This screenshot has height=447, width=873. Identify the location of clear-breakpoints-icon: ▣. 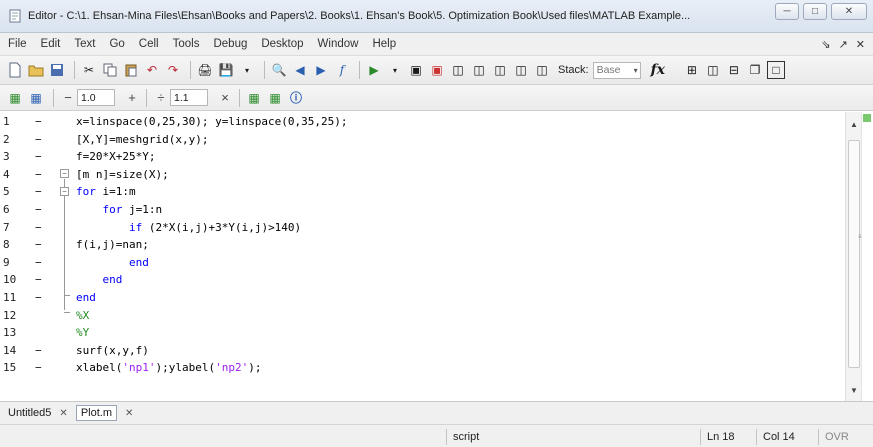
(437, 70).